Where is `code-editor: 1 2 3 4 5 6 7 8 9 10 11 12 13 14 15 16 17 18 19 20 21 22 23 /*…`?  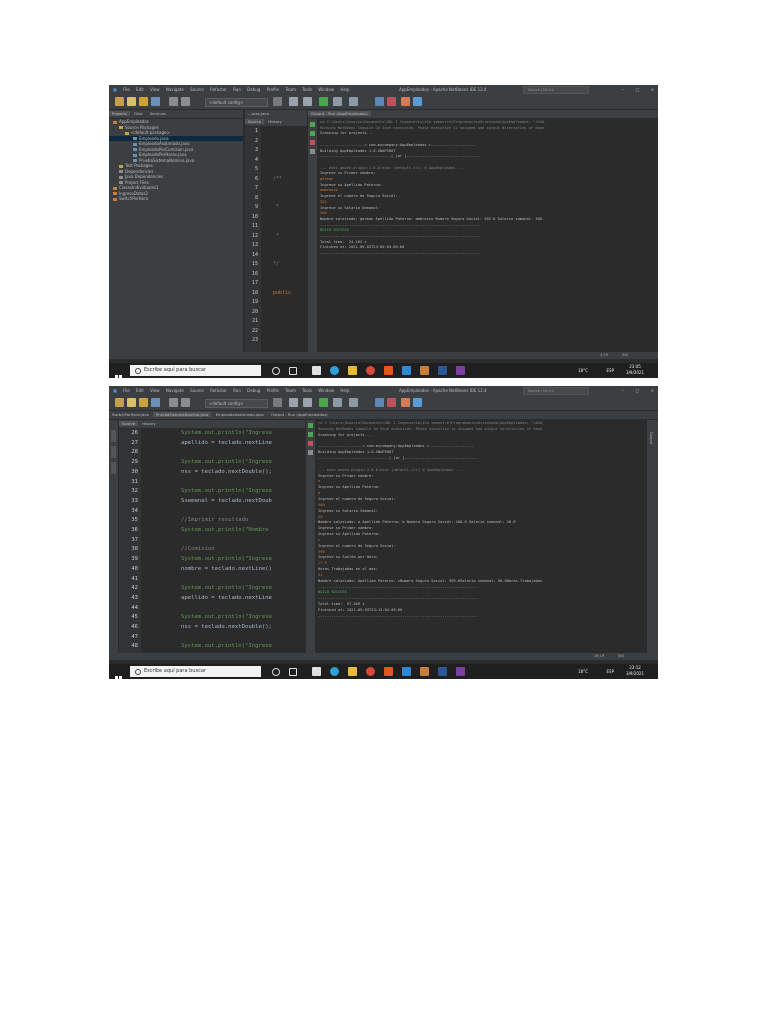 code-editor: 1 2 3 4 5 6 7 8 9 10 11 12 13 14 15 16 17 18 19 20 21 22 23 /*… is located at coordinates (276, 239).